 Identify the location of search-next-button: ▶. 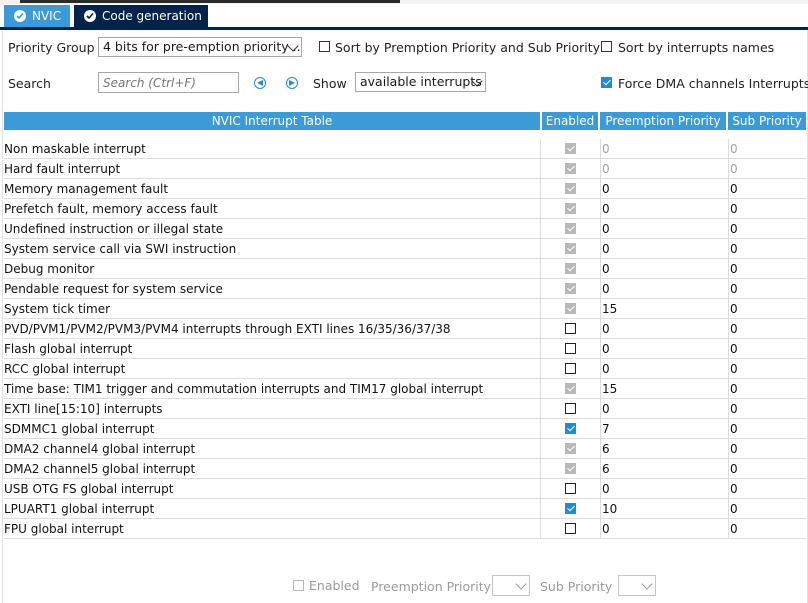
(292, 83).